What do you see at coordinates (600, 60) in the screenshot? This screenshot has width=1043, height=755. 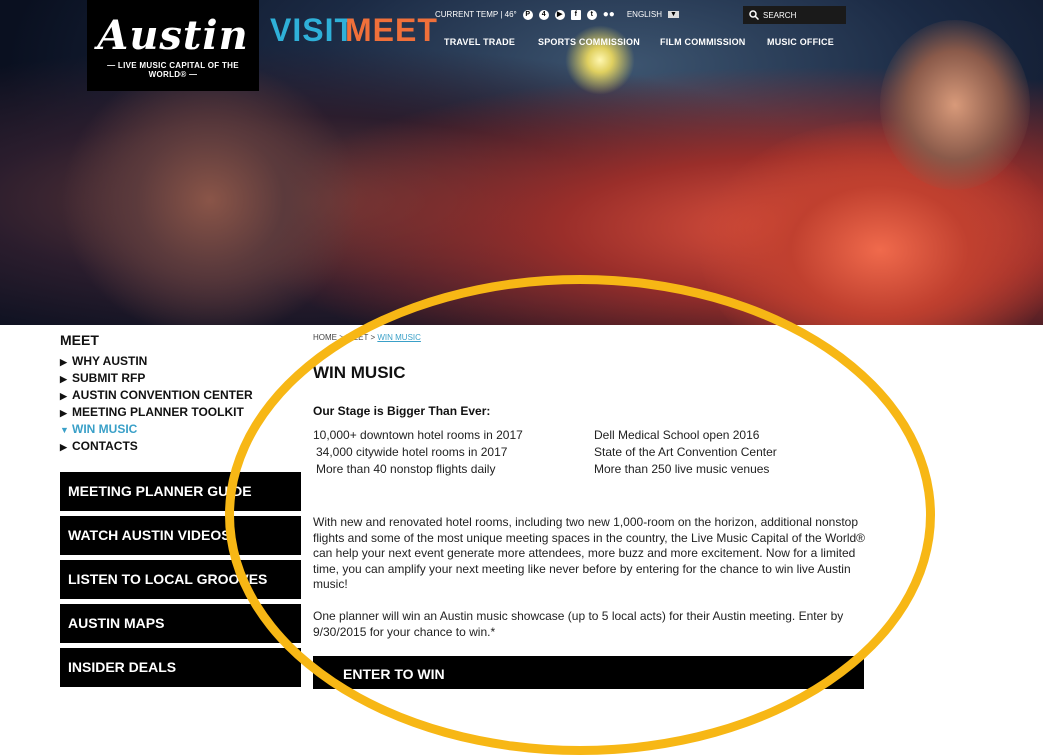 I see `stage-light` at bounding box center [600, 60].